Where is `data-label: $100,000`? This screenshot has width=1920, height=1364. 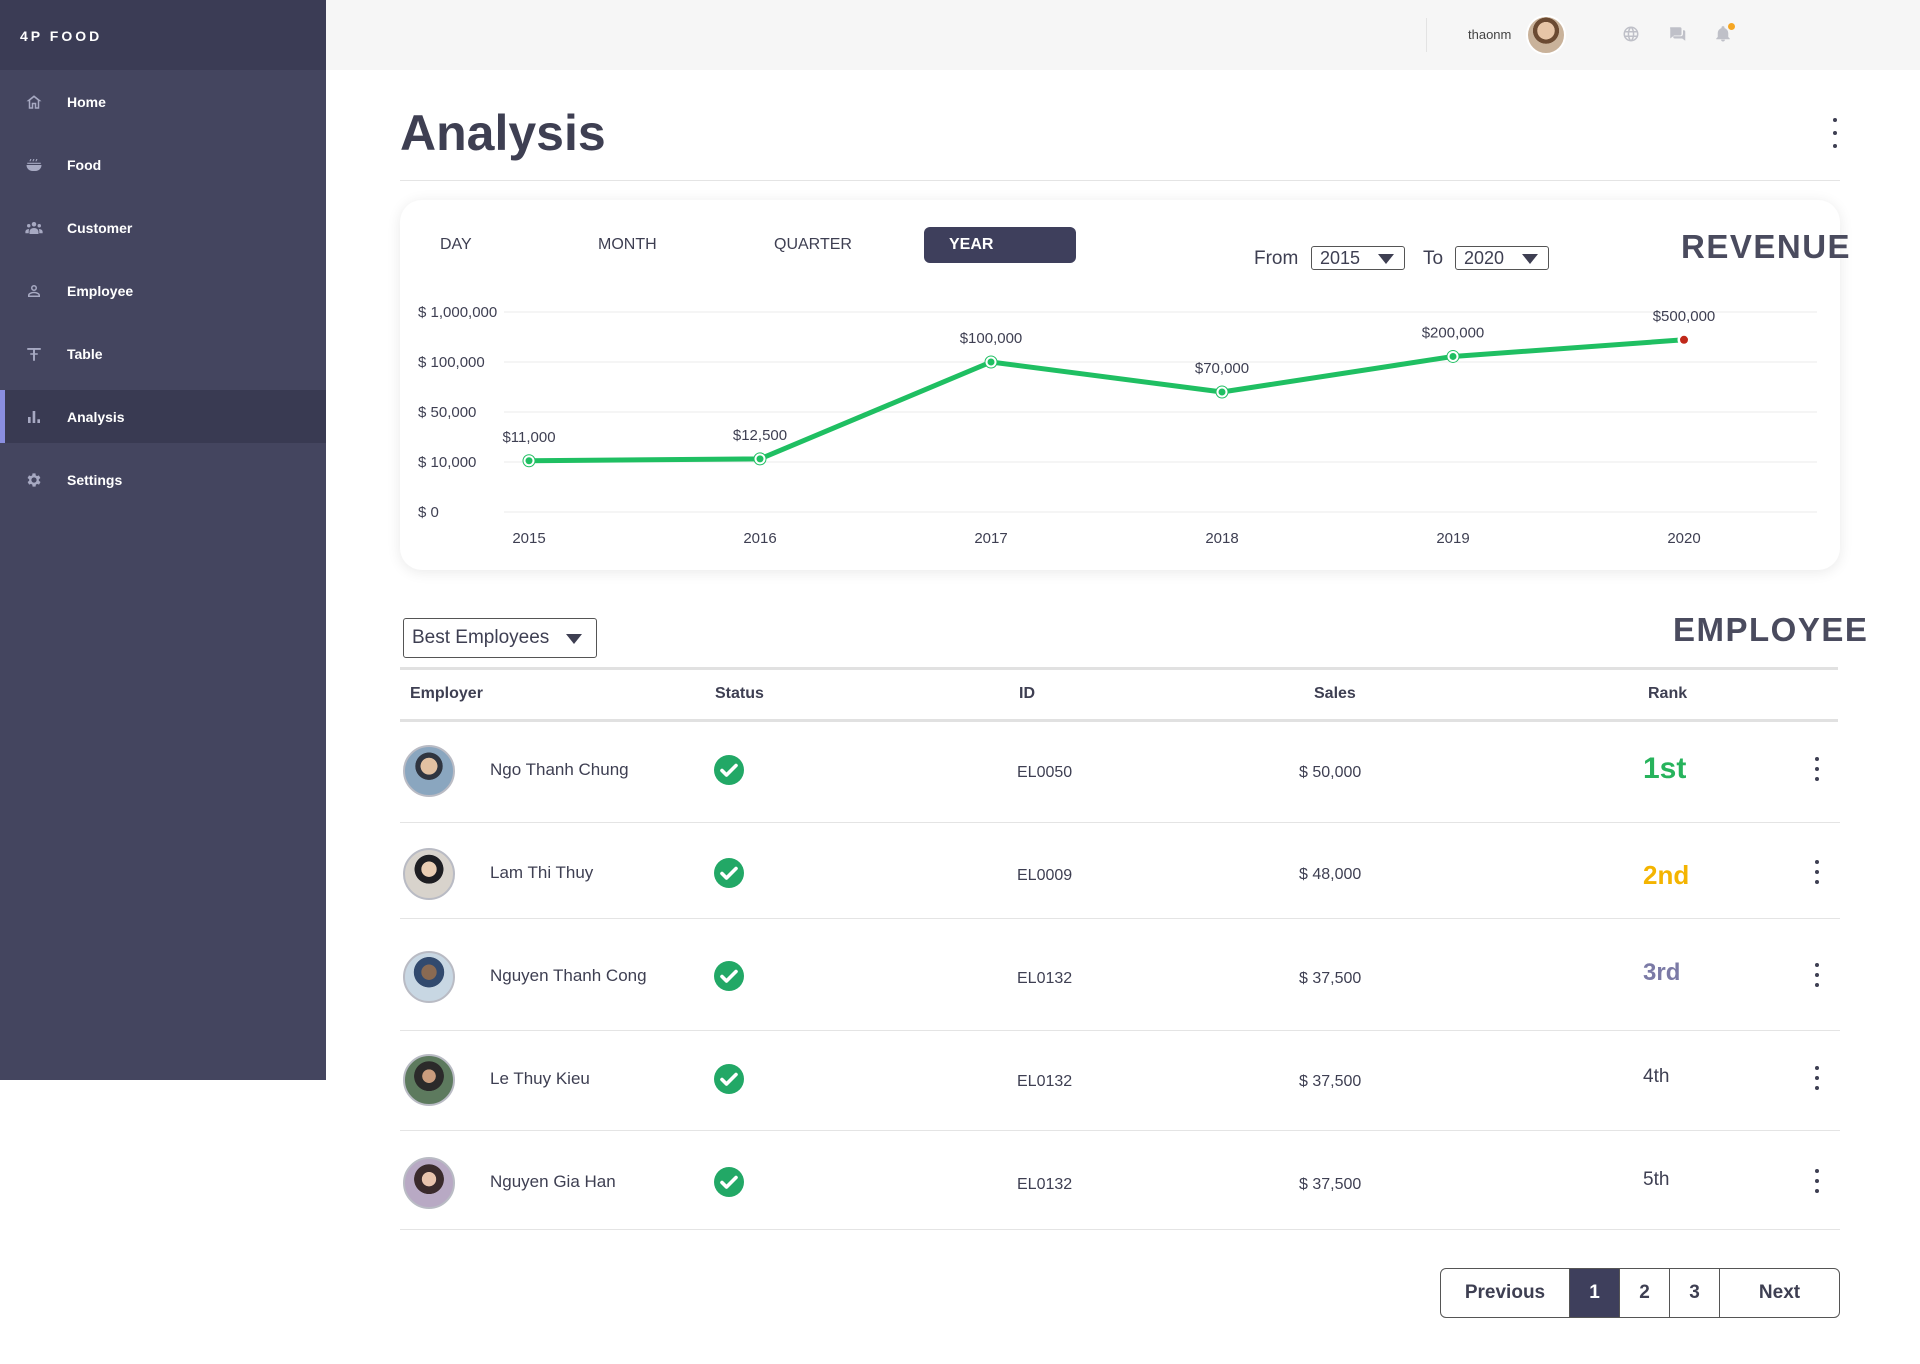
data-label: $100,000 is located at coordinates (991, 338).